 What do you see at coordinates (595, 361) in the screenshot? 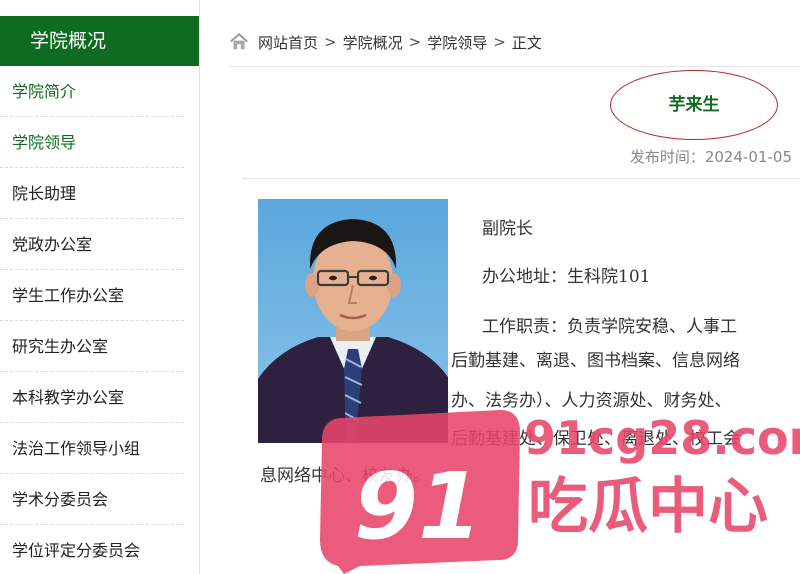
I see `duty-line: 后勤基建、离退、图书档案、信息网络` at bounding box center [595, 361].